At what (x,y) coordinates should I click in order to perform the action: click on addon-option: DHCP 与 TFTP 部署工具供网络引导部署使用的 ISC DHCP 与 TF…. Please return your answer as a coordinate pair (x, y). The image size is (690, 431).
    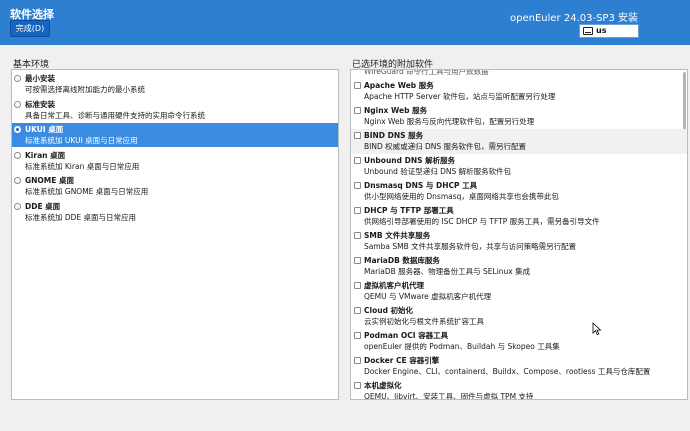
    Looking at the image, I should click on (519, 216).